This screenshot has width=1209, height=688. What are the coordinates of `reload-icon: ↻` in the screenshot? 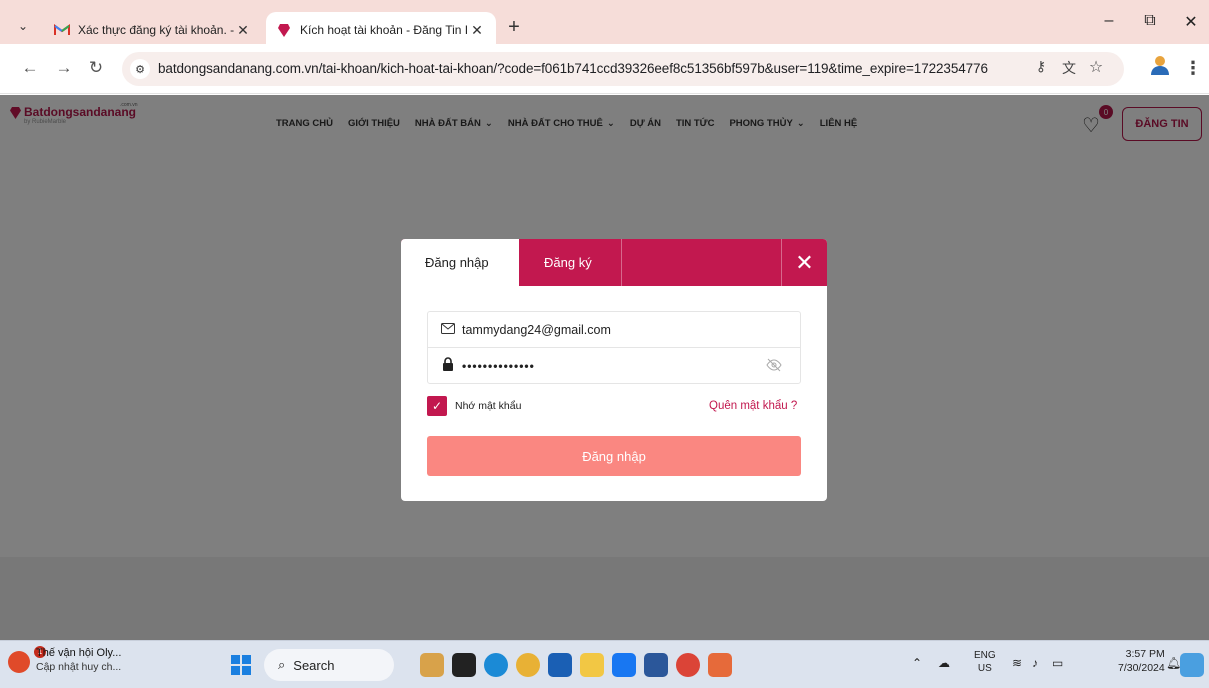 It's located at (96, 68).